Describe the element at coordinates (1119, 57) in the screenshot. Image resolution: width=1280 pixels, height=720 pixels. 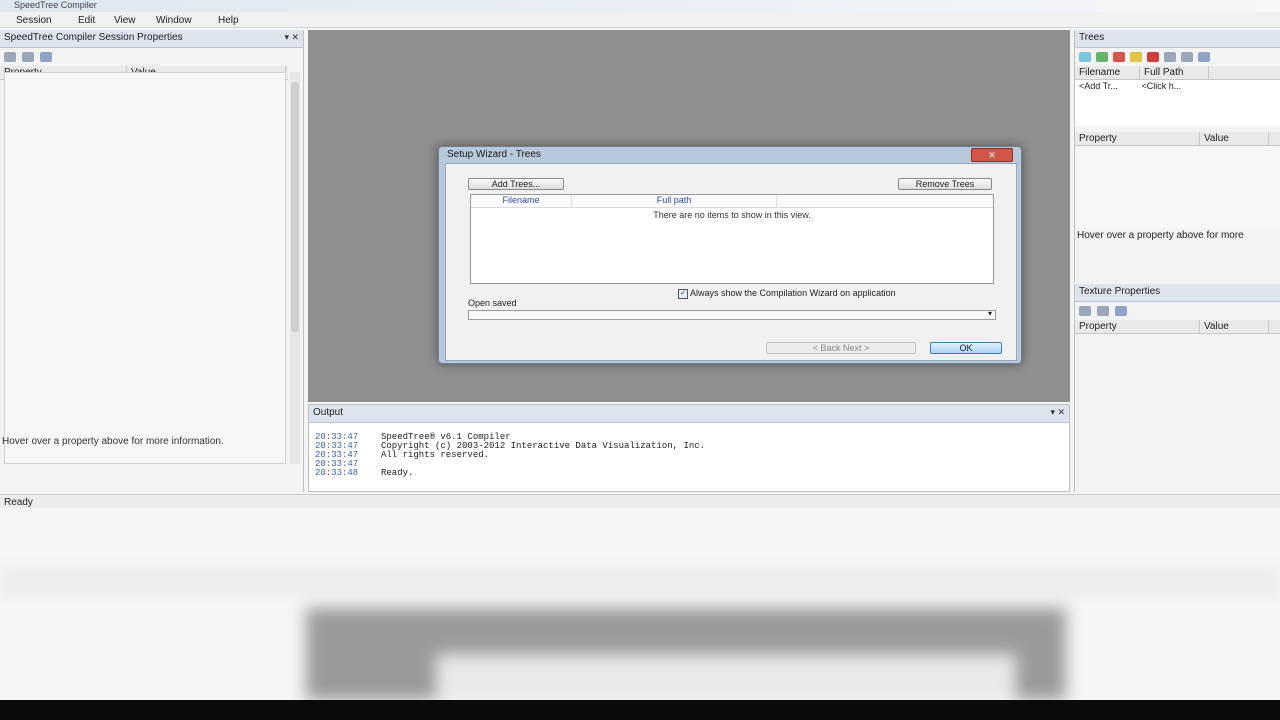
I see `remove-tree-icon` at that location.